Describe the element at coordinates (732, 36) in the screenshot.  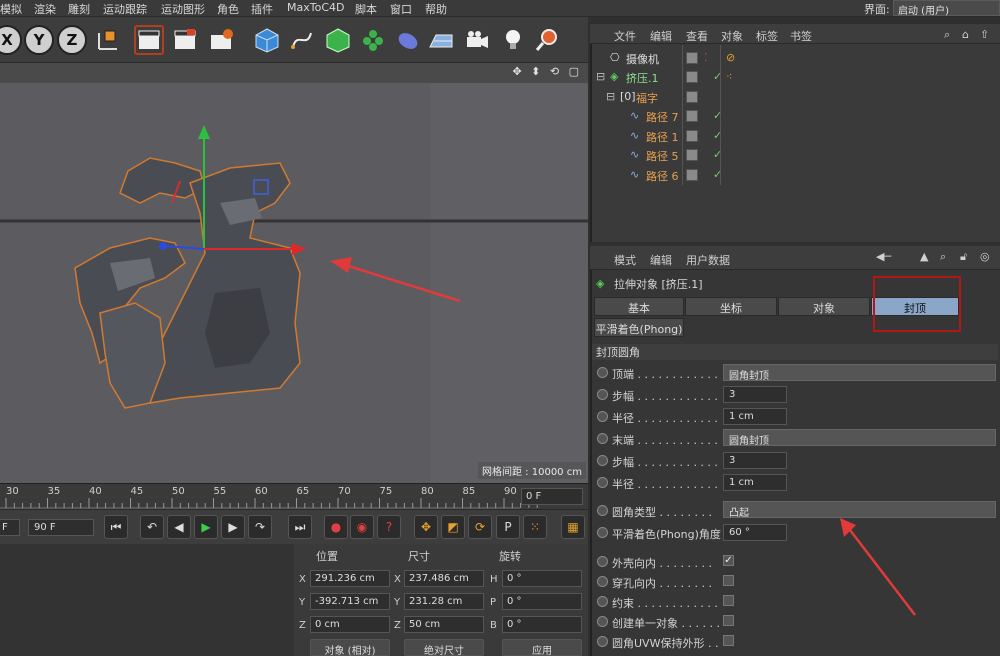
I see `om-menu-objects: 对象` at that location.